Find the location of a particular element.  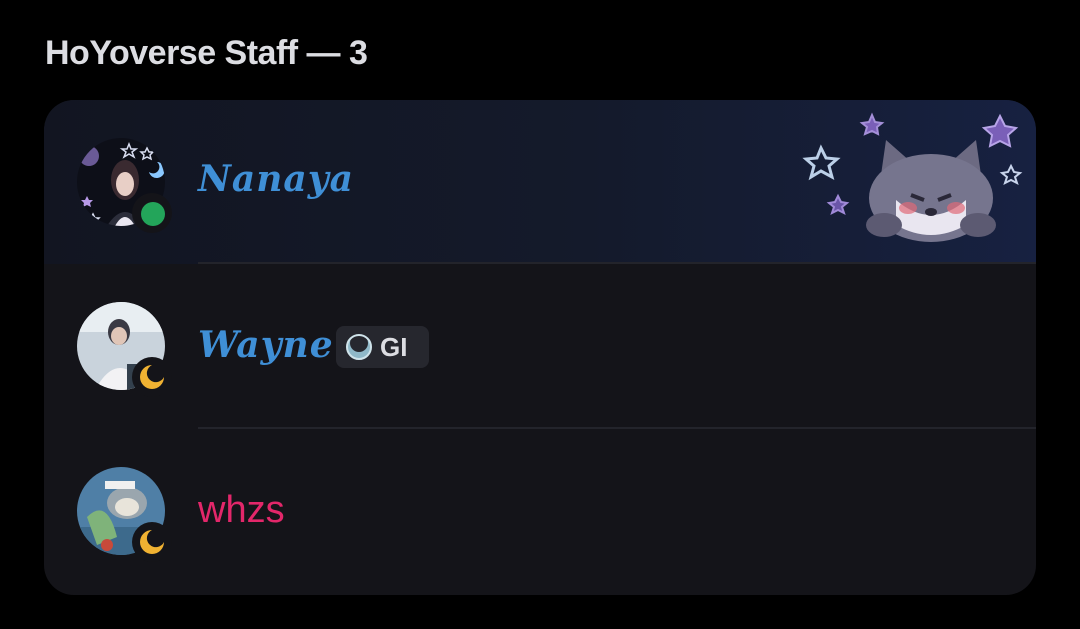

online-dot-icon is located at coordinates (153, 214).